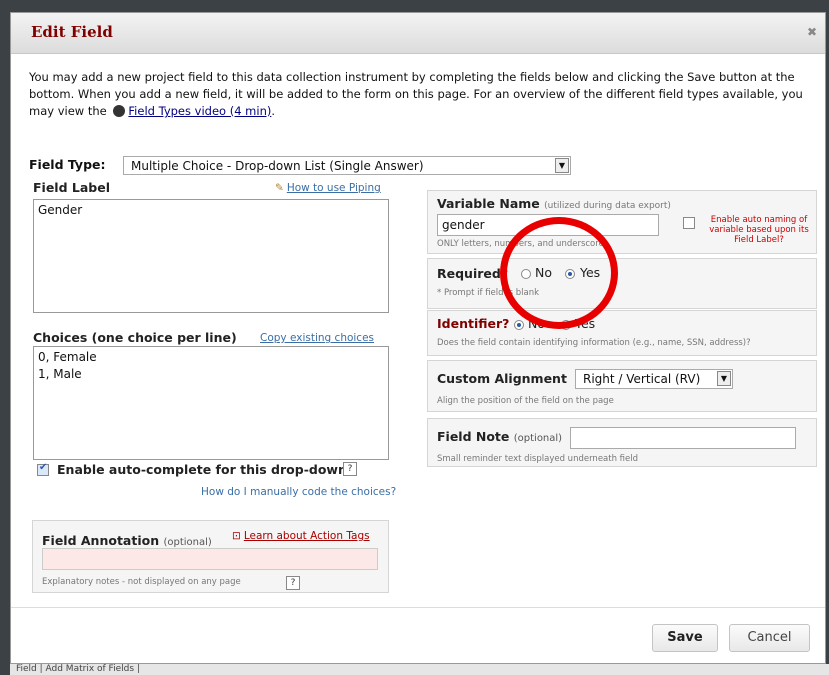 Image resolution: width=829 pixels, height=675 pixels. What do you see at coordinates (298, 492) in the screenshot?
I see `manual-code-link: How do I manually code the choices?` at bounding box center [298, 492].